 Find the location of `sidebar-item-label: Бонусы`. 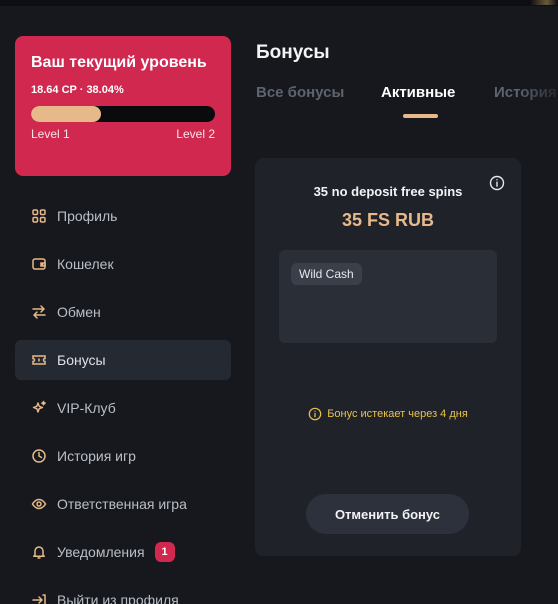

sidebar-item-label: Бонусы is located at coordinates (81, 360).